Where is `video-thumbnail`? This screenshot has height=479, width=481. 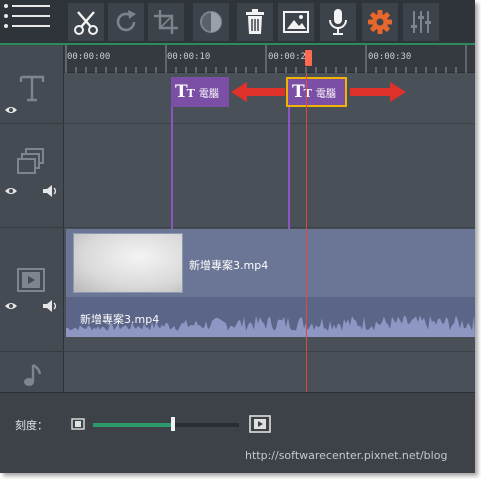 video-thumbnail is located at coordinates (128, 263).